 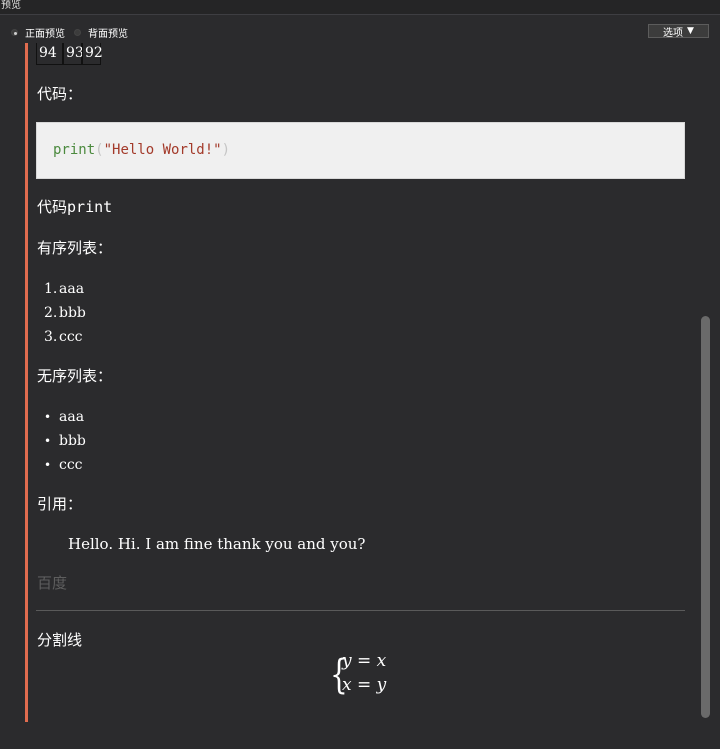 I want to click on table-row: 94 93 92, so click(x=69, y=54).